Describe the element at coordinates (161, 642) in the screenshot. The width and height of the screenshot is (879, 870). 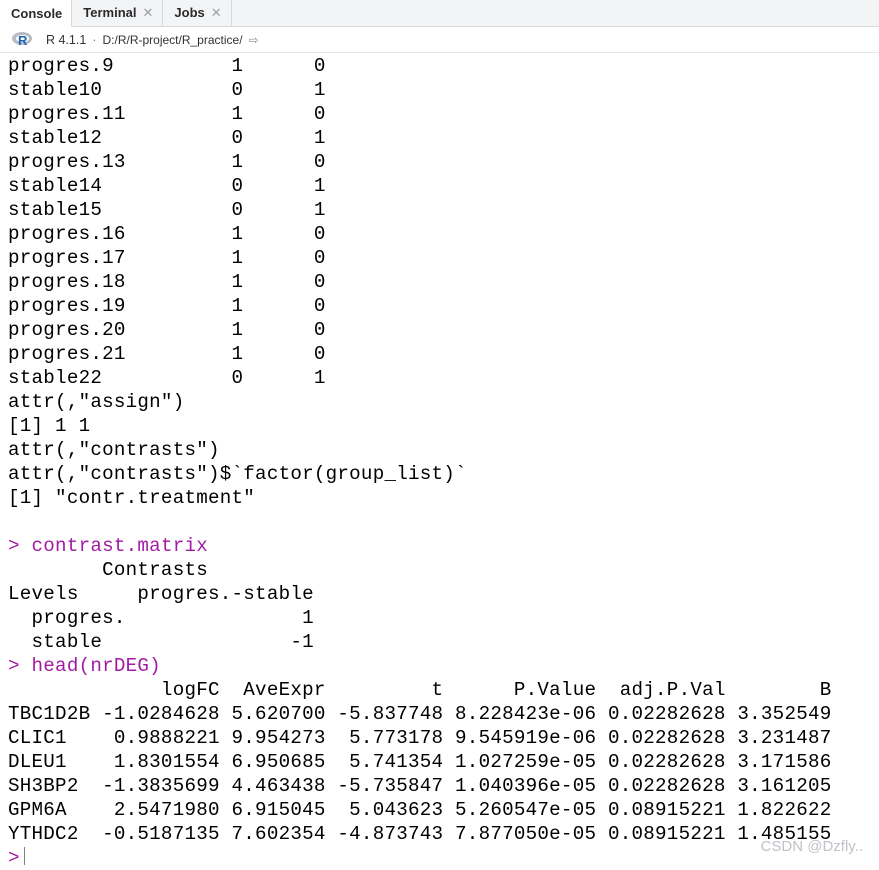
I see `console-output-line: stable -1` at that location.